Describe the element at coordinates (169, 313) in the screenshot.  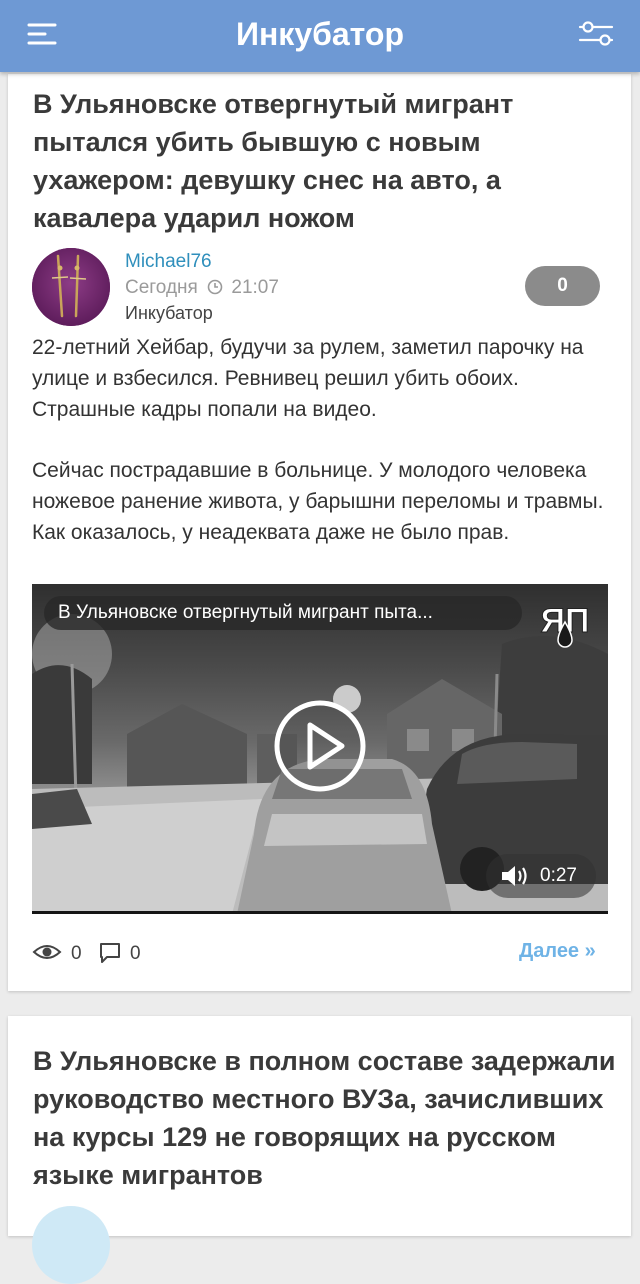
I see `post-category: Инкубатор` at that location.